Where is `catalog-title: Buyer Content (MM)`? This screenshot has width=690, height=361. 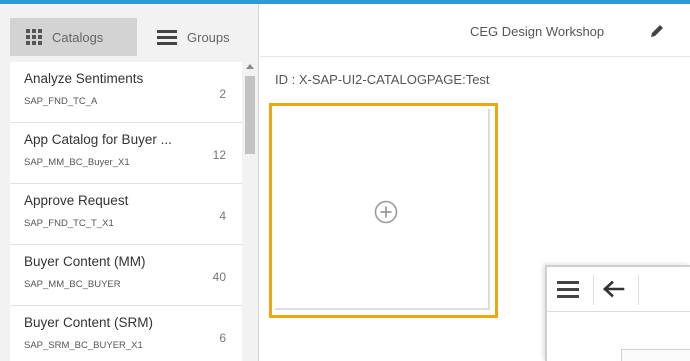 catalog-title: Buyer Content (MM) is located at coordinates (85, 261).